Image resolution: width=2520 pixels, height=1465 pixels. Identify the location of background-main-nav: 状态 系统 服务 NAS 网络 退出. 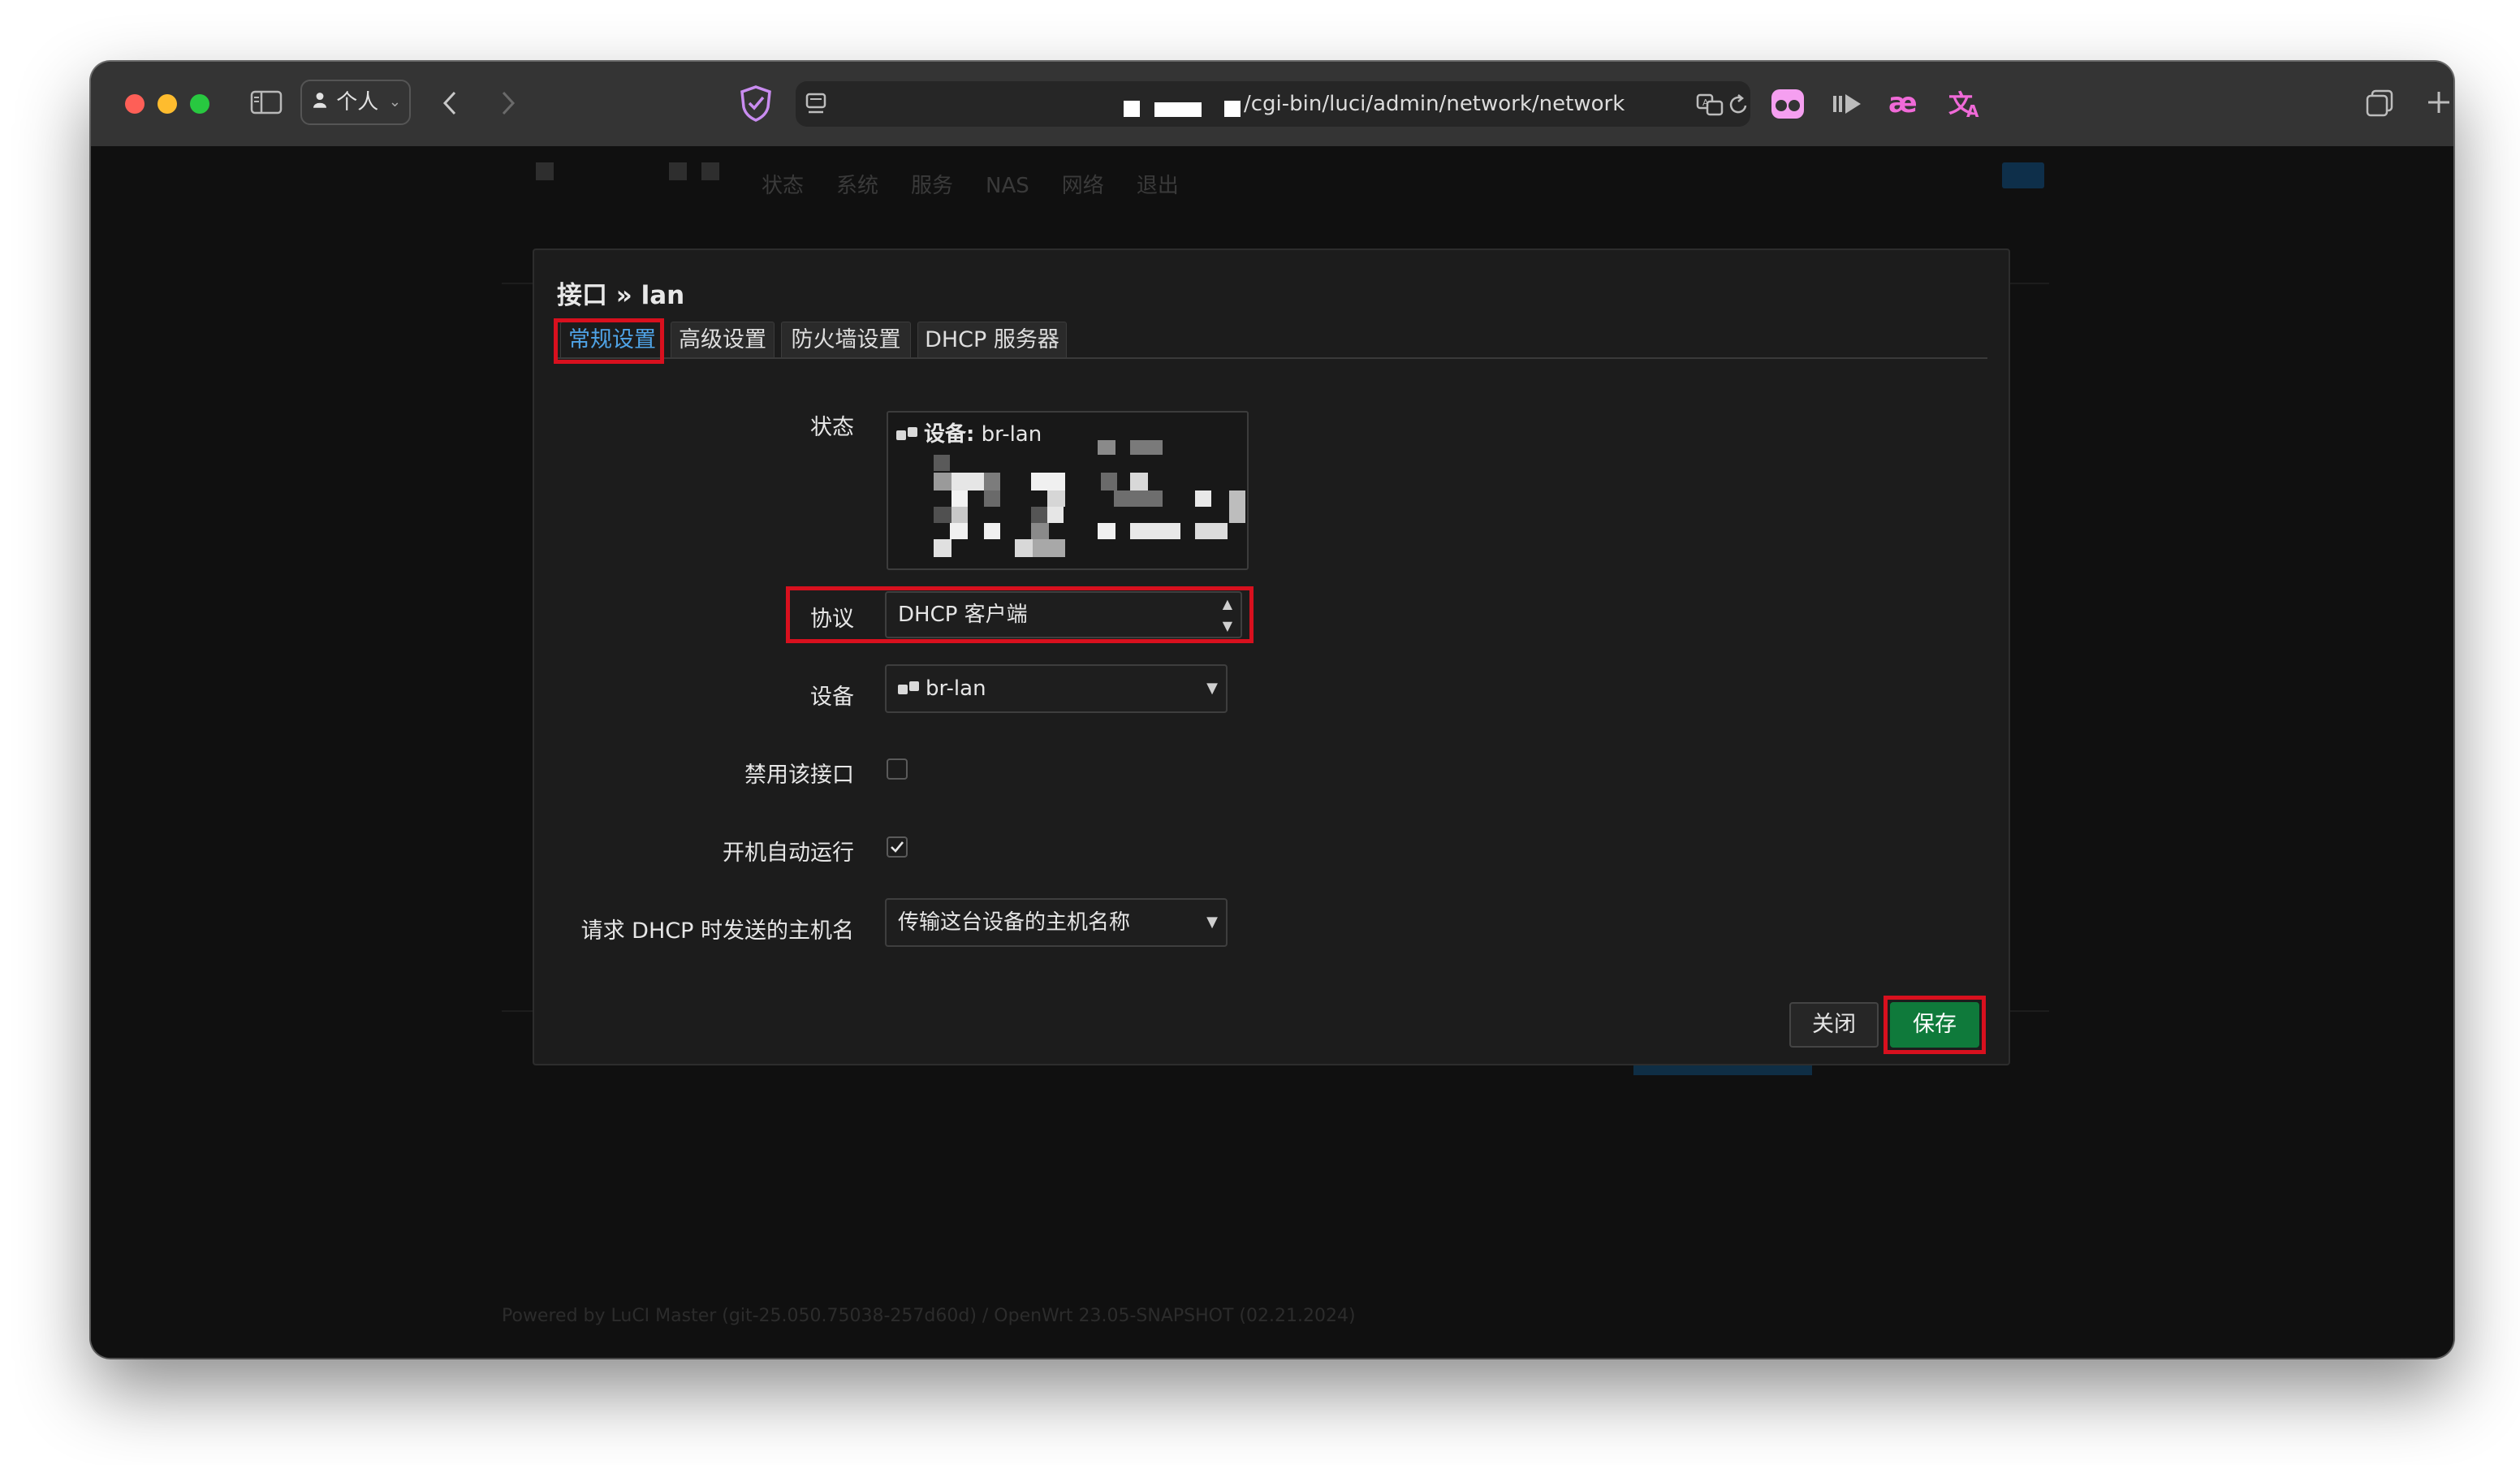
(987, 184).